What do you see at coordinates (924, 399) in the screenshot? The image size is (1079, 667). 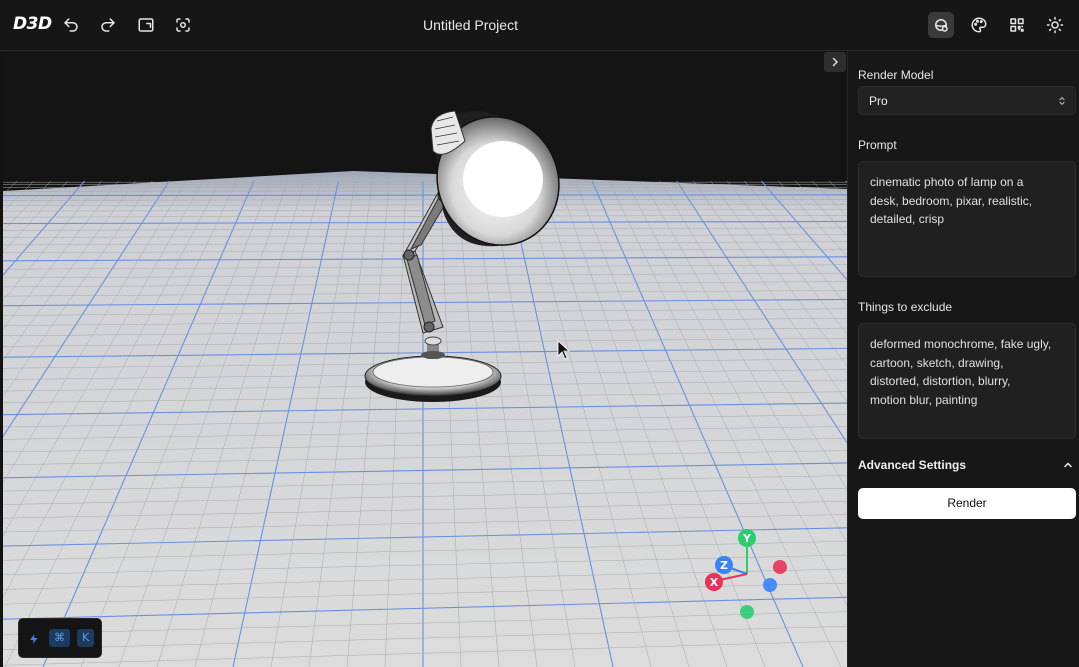 I see `exclude-line: motion blur, painting` at bounding box center [924, 399].